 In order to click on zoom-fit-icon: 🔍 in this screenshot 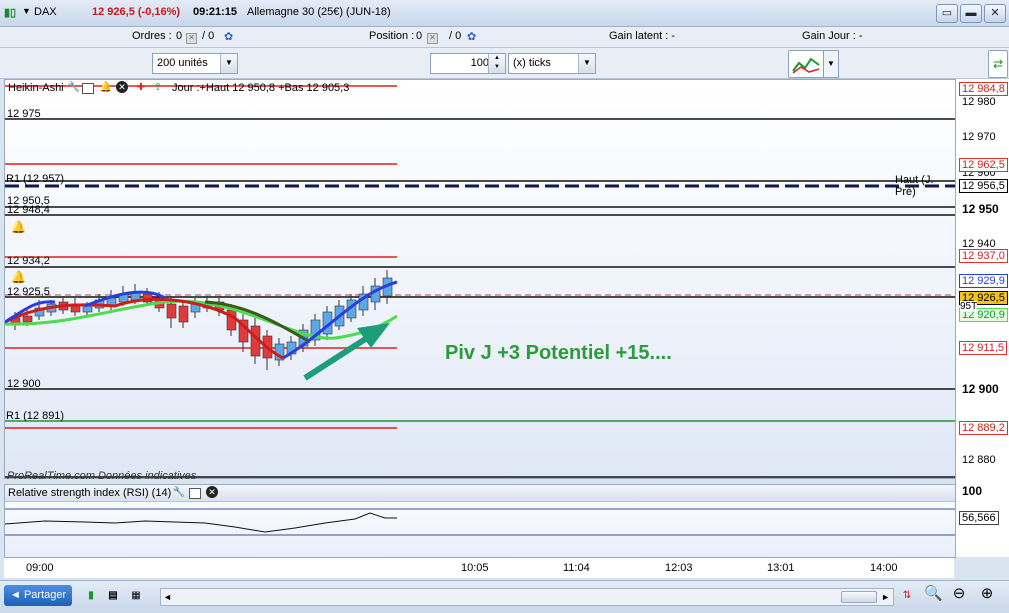, I will do `click(933, 593)`.